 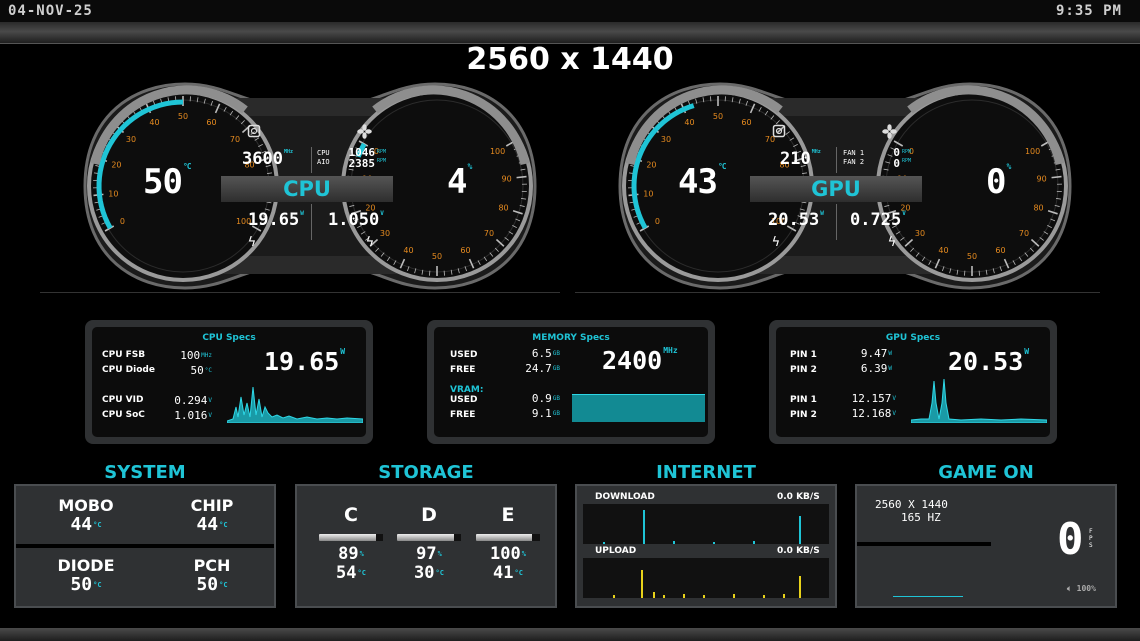 I want to click on gpu-temp-value: 43, so click(x=698, y=182).